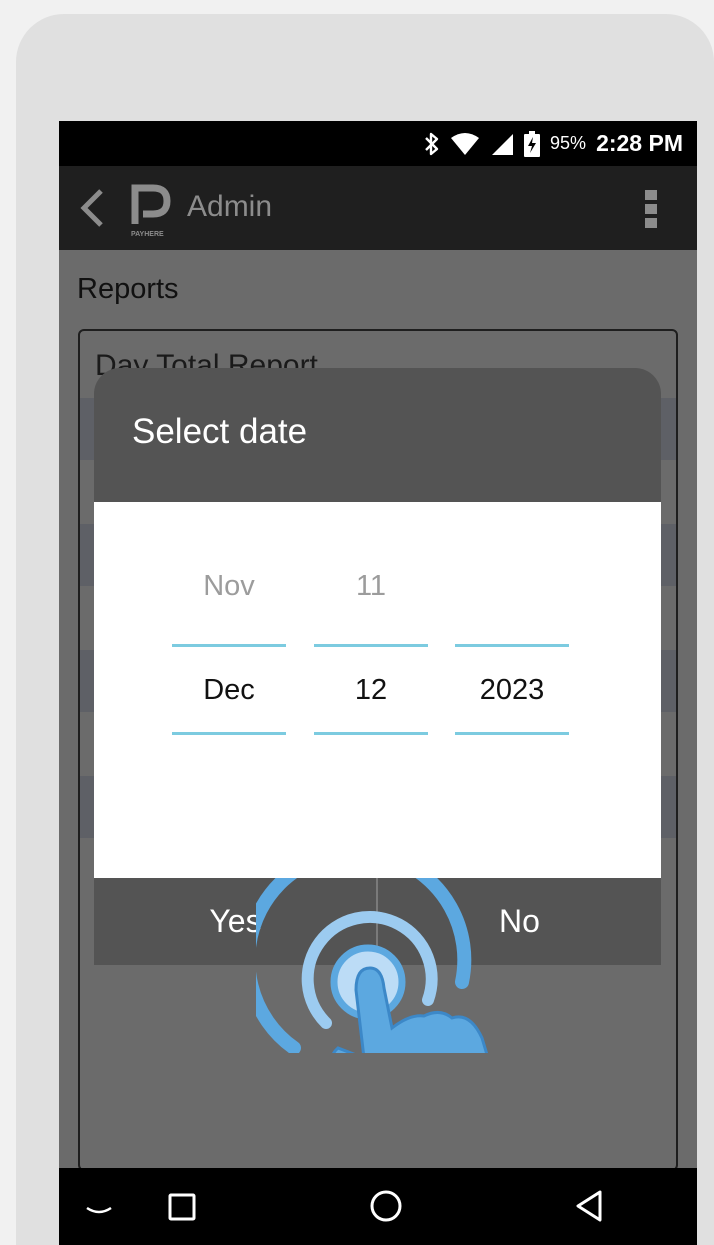 The height and width of the screenshot is (1245, 714). I want to click on battery-percent: 95%, so click(568, 143).